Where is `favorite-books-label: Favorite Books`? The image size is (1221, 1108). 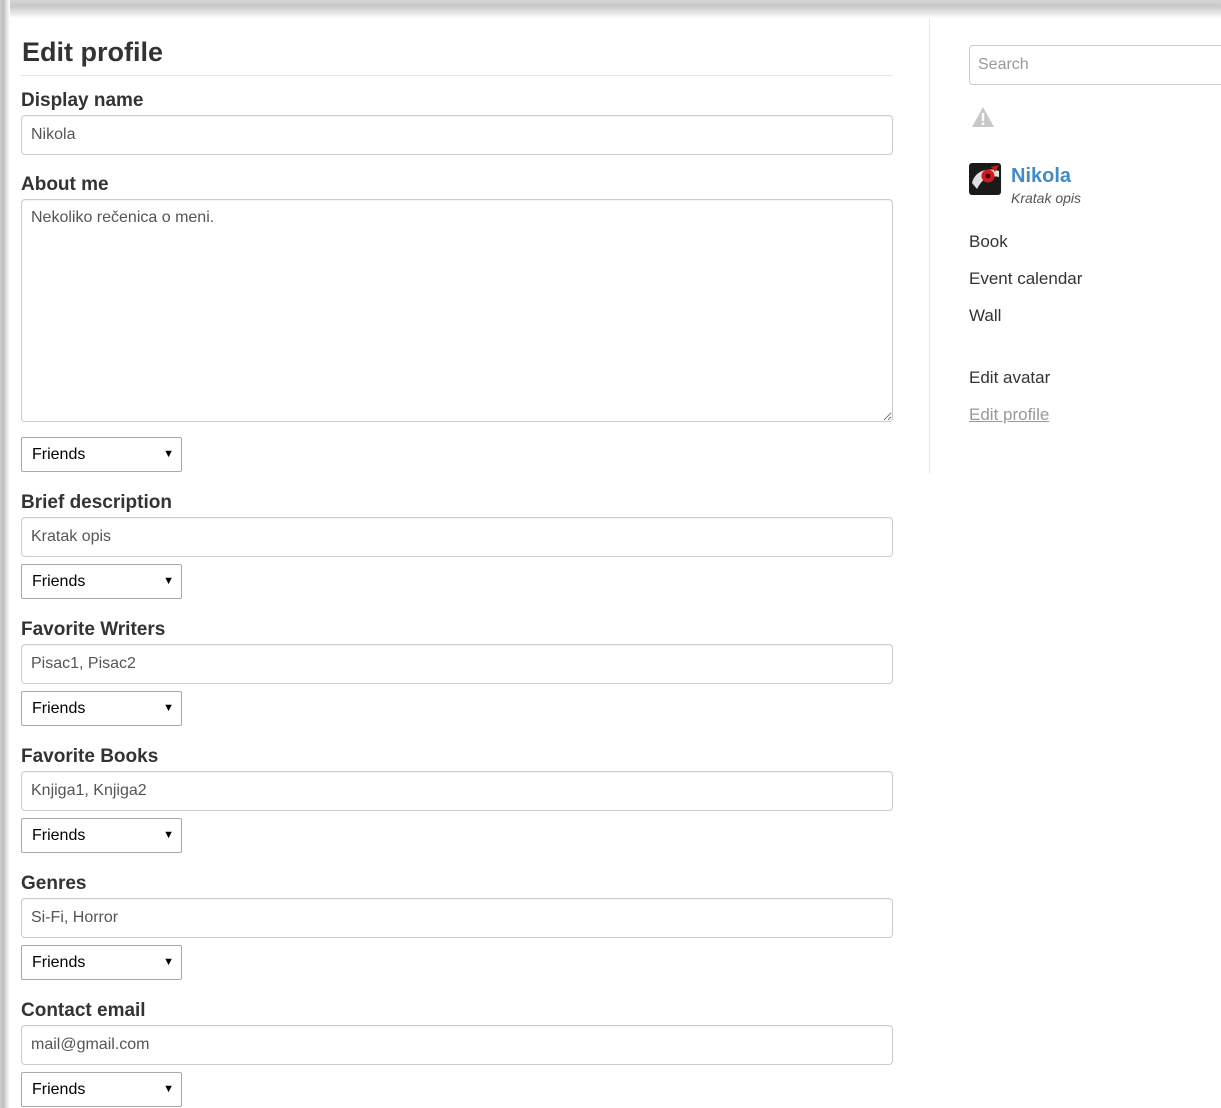
favorite-books-label: Favorite Books is located at coordinates (90, 756).